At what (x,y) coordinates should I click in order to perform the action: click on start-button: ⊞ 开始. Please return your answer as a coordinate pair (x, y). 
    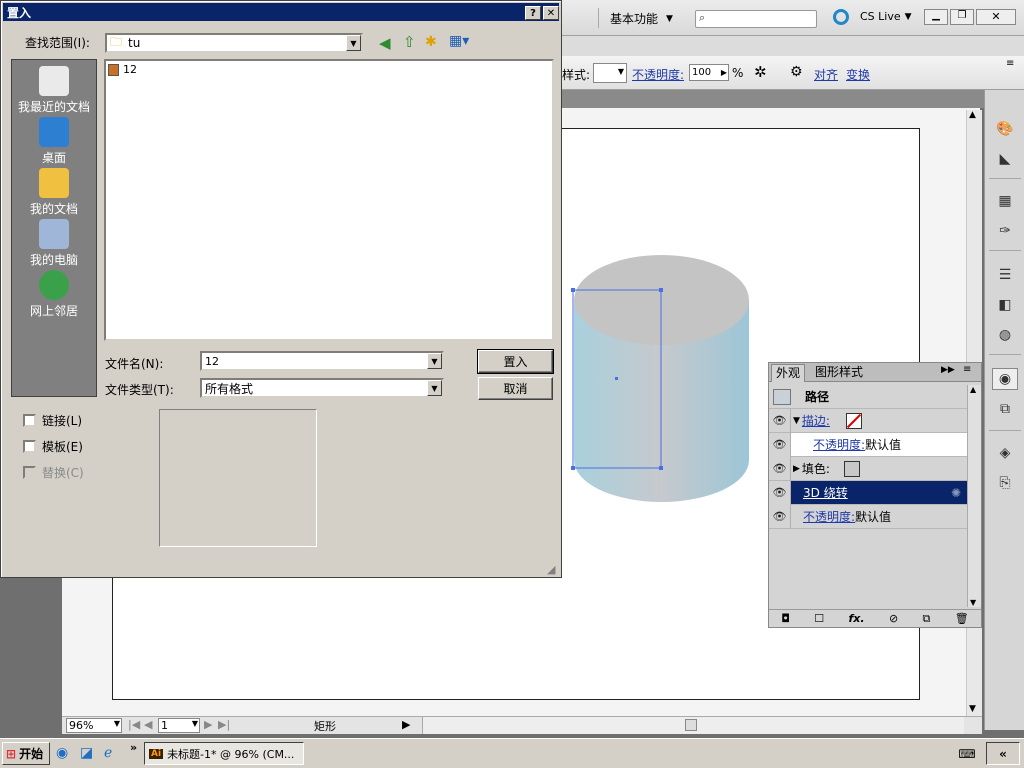
    Looking at the image, I should click on (26, 753).